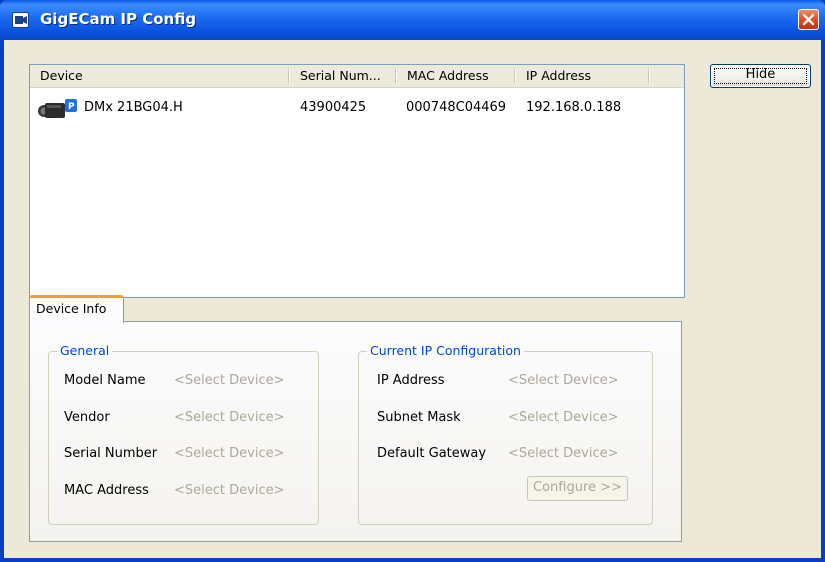 Image resolution: width=825 pixels, height=562 pixels. I want to click on serial-number-value: <Select Device>, so click(229, 453).